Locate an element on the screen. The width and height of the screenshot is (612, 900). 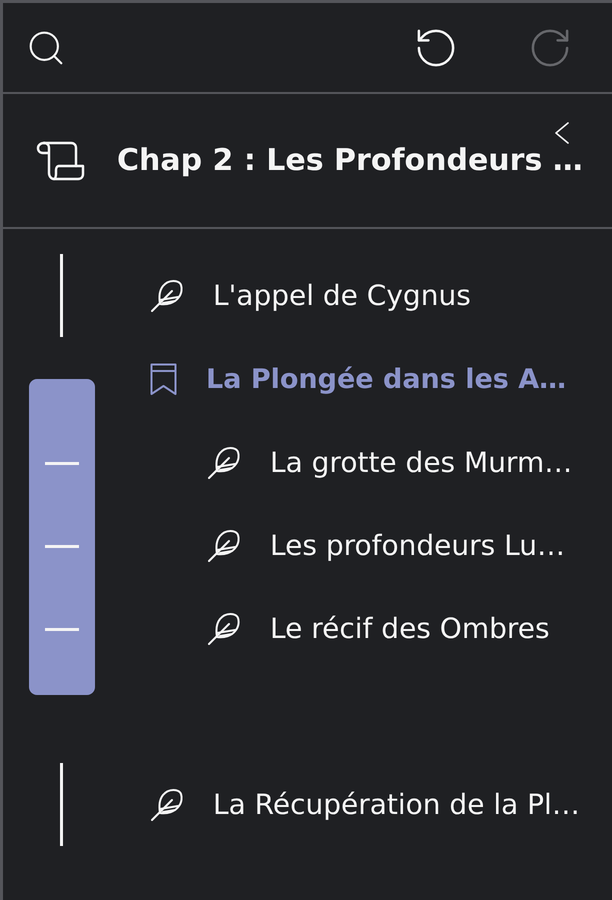
search-icon is located at coordinates (46, 47).